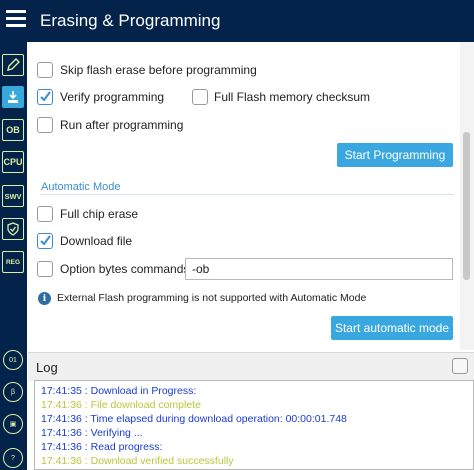 The width and height of the screenshot is (474, 470). Describe the element at coordinates (13, 458) in the screenshot. I see `help-icon: ?` at that location.